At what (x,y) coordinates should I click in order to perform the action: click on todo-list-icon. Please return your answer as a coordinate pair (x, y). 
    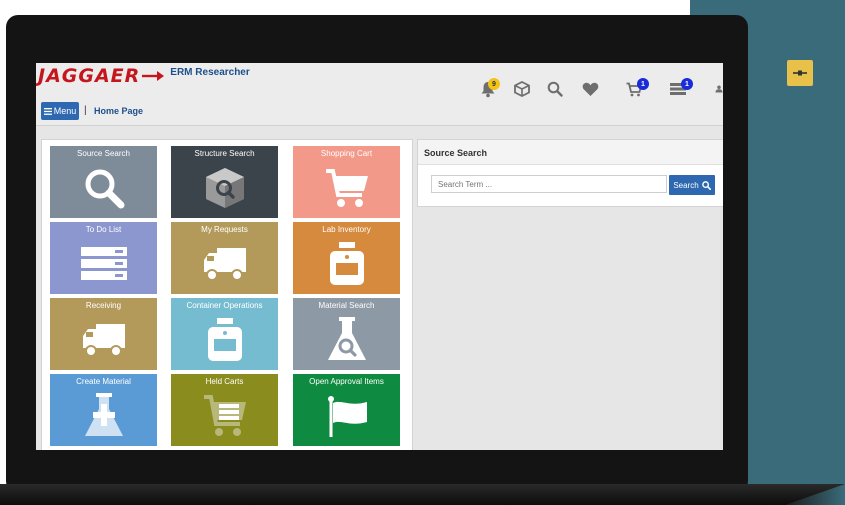
    Looking at the image, I should click on (103, 263).